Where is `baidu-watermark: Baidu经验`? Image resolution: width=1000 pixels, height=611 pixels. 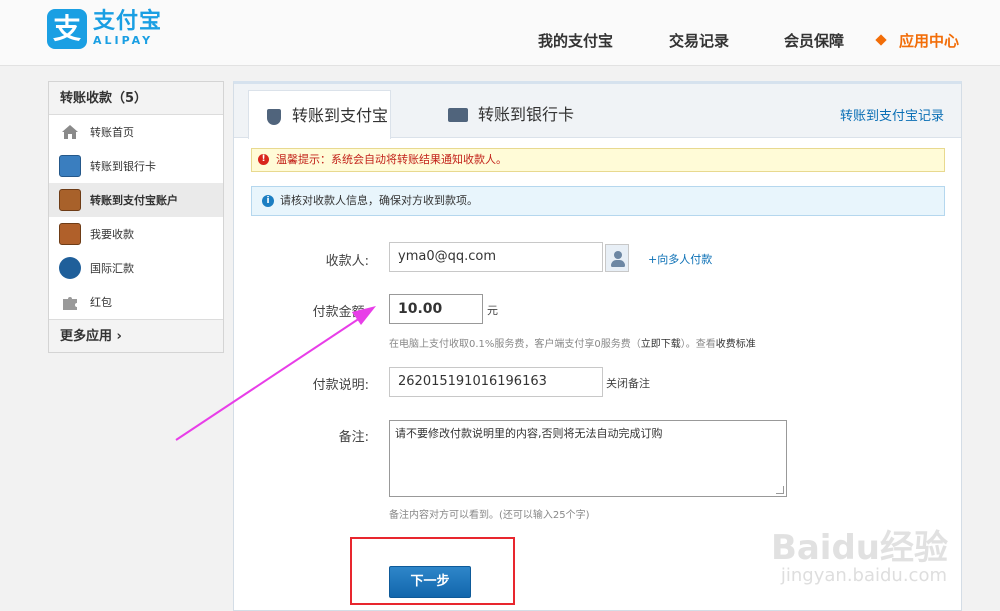
baidu-watermark: Baidu经验 is located at coordinates (859, 548).